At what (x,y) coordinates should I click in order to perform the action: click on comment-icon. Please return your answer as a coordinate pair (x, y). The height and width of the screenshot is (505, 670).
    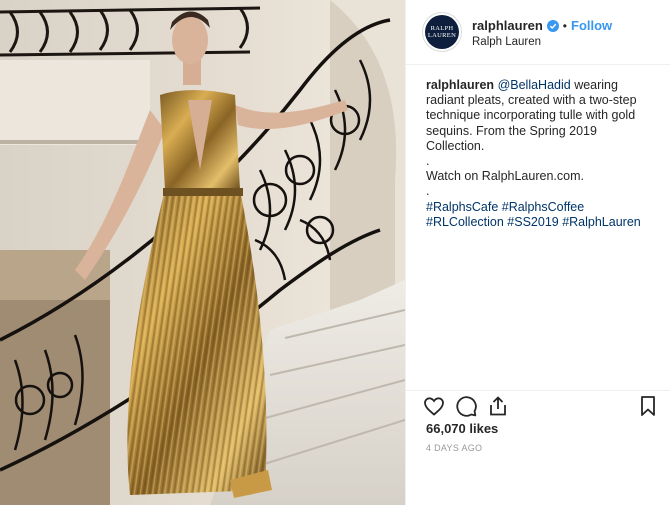
    Looking at the image, I should click on (466, 406).